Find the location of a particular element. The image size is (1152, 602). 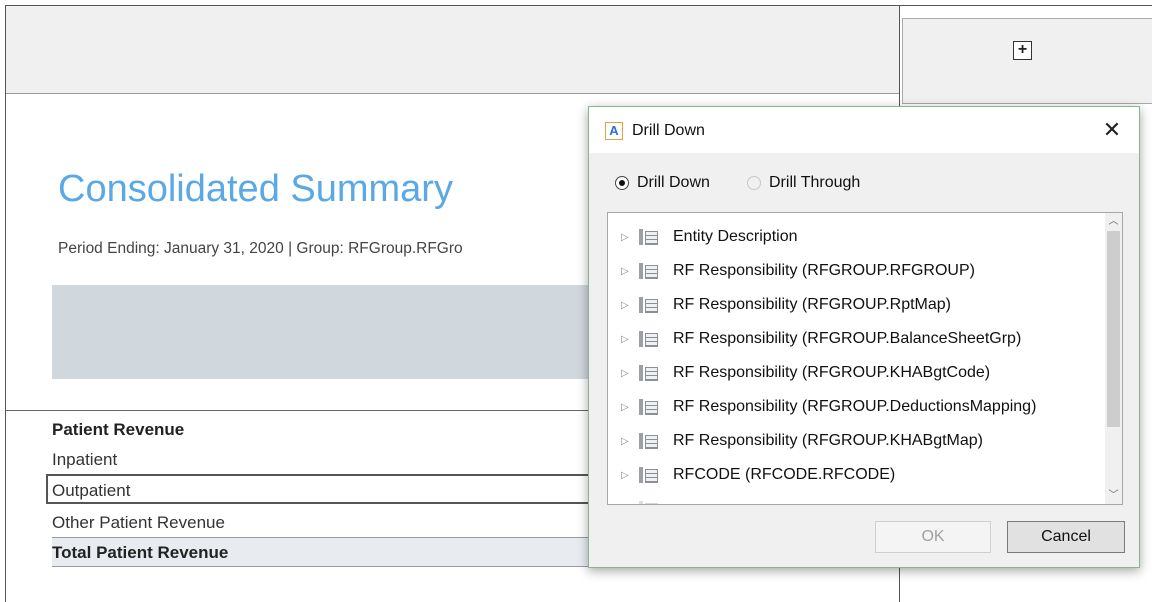

tree-item-label: RF Responsibility (RFGROUP.RptMap) is located at coordinates (812, 304).